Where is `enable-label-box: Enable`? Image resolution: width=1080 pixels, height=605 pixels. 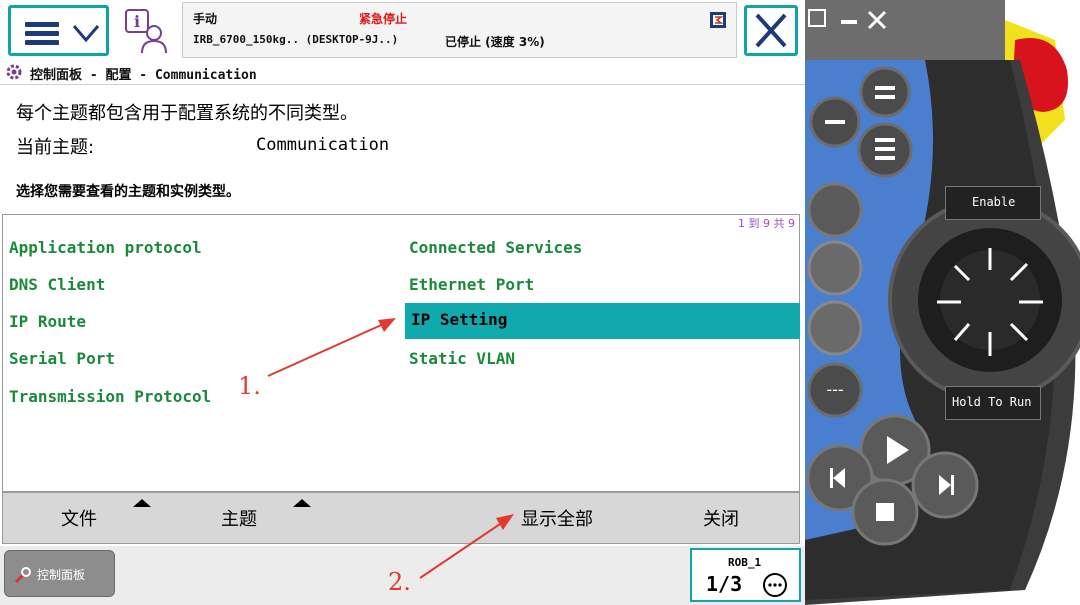 enable-label-box: Enable is located at coordinates (993, 203).